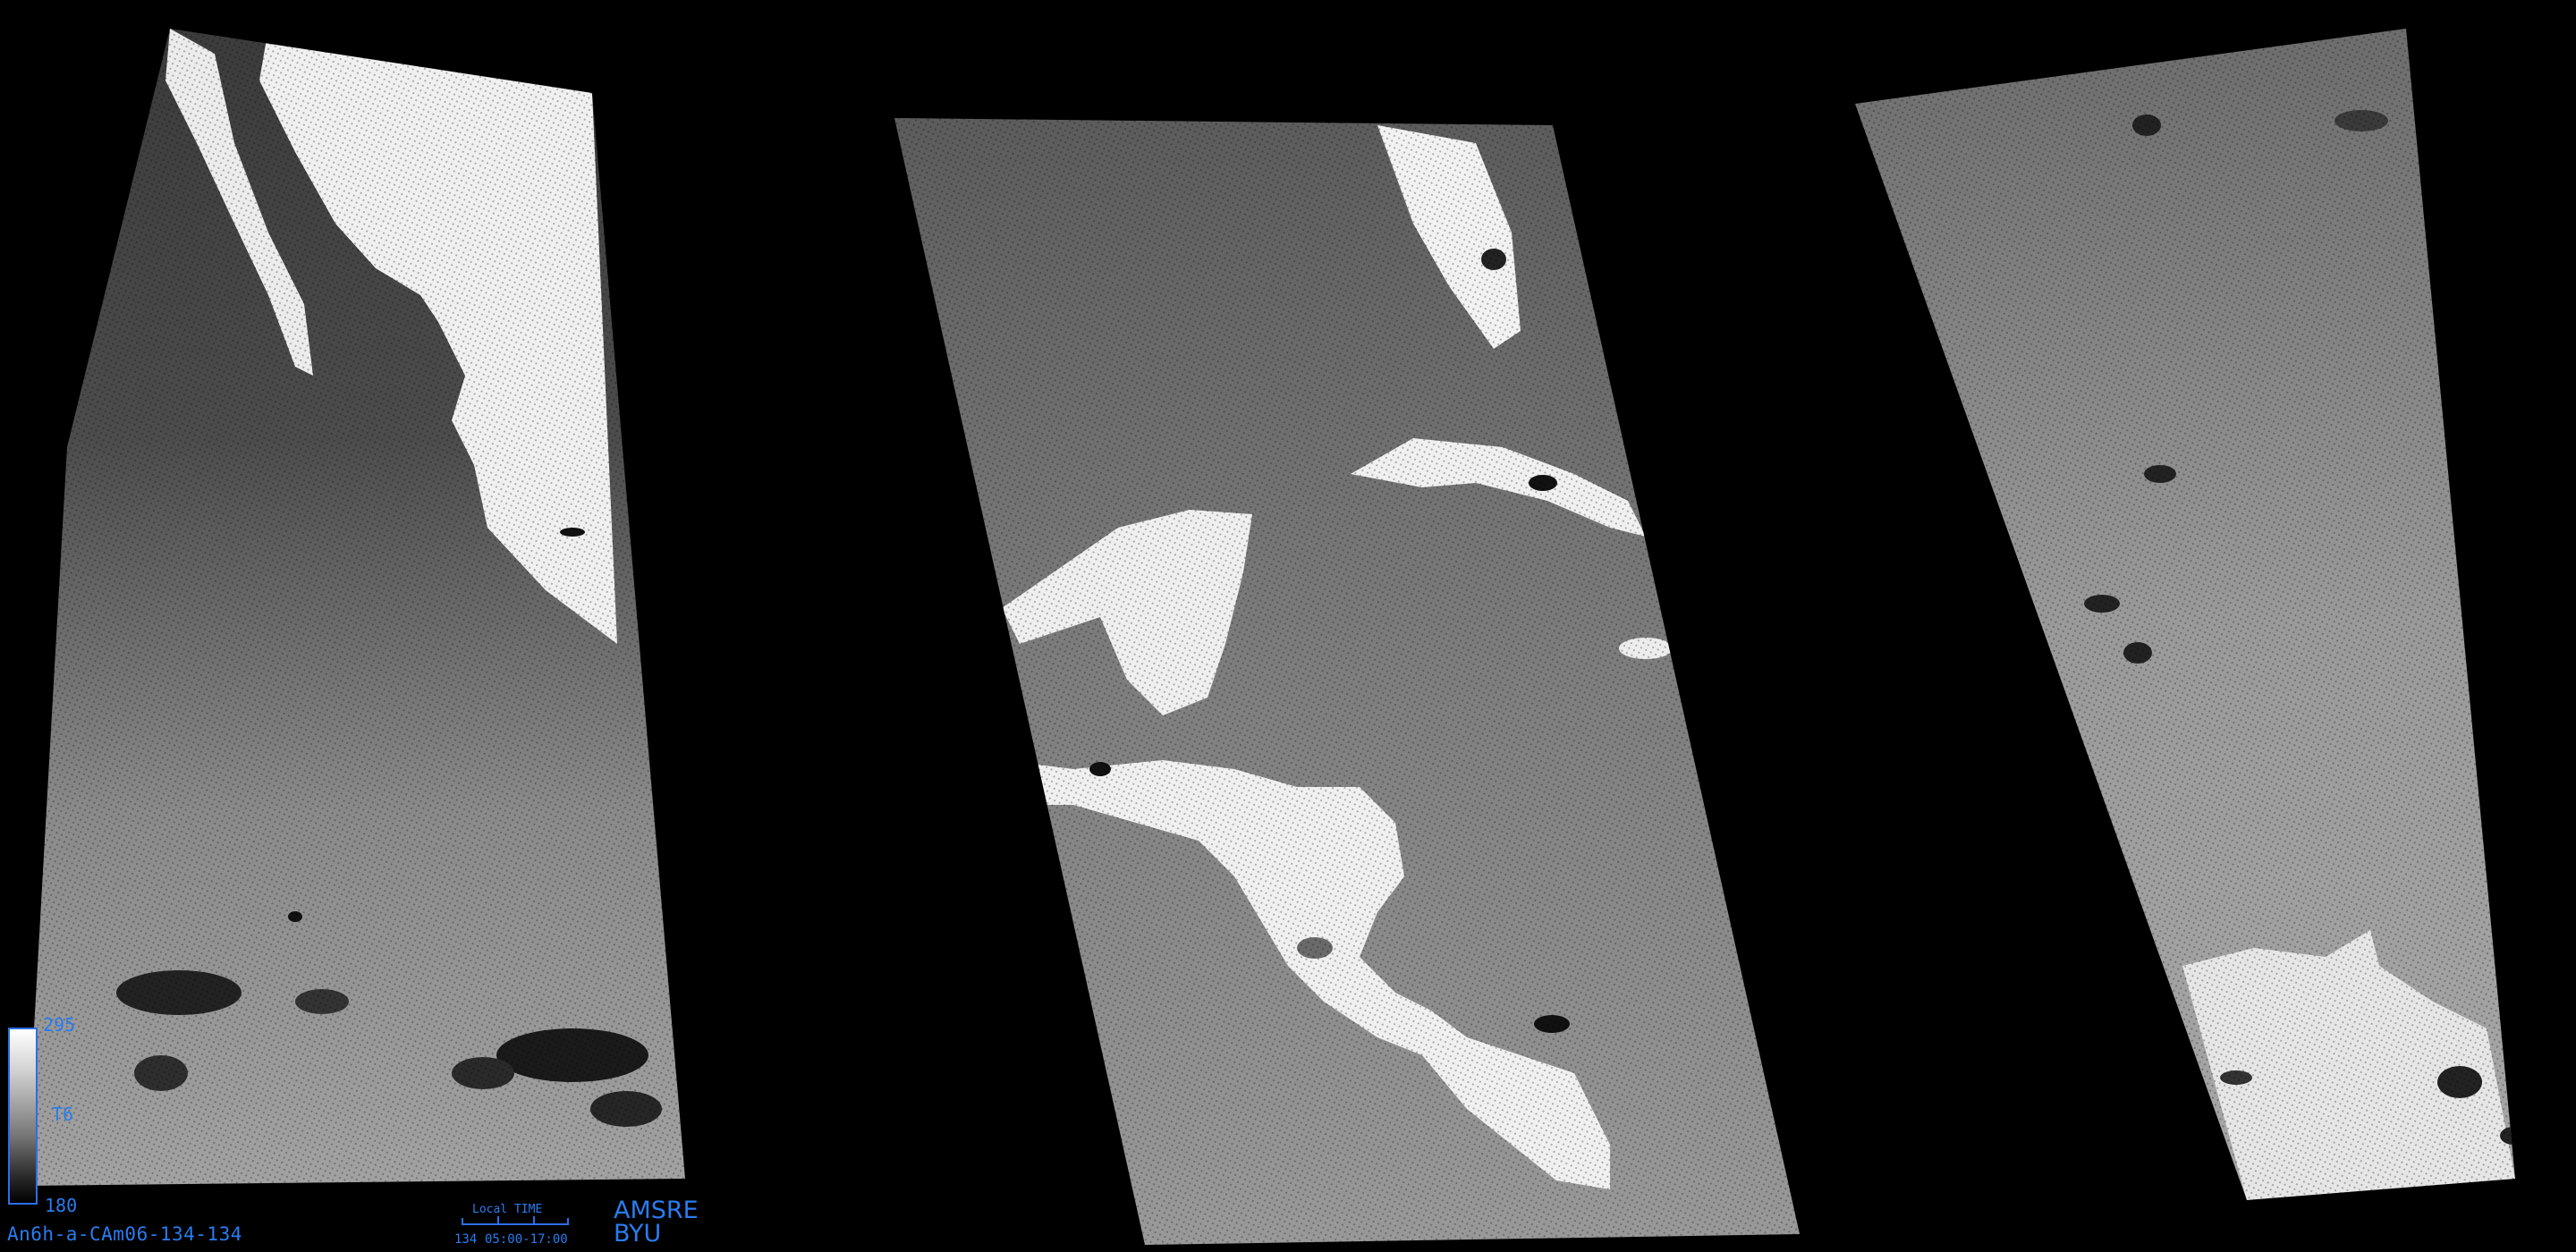  I want to click on colorbar-mid-label: T6, so click(63, 1114).